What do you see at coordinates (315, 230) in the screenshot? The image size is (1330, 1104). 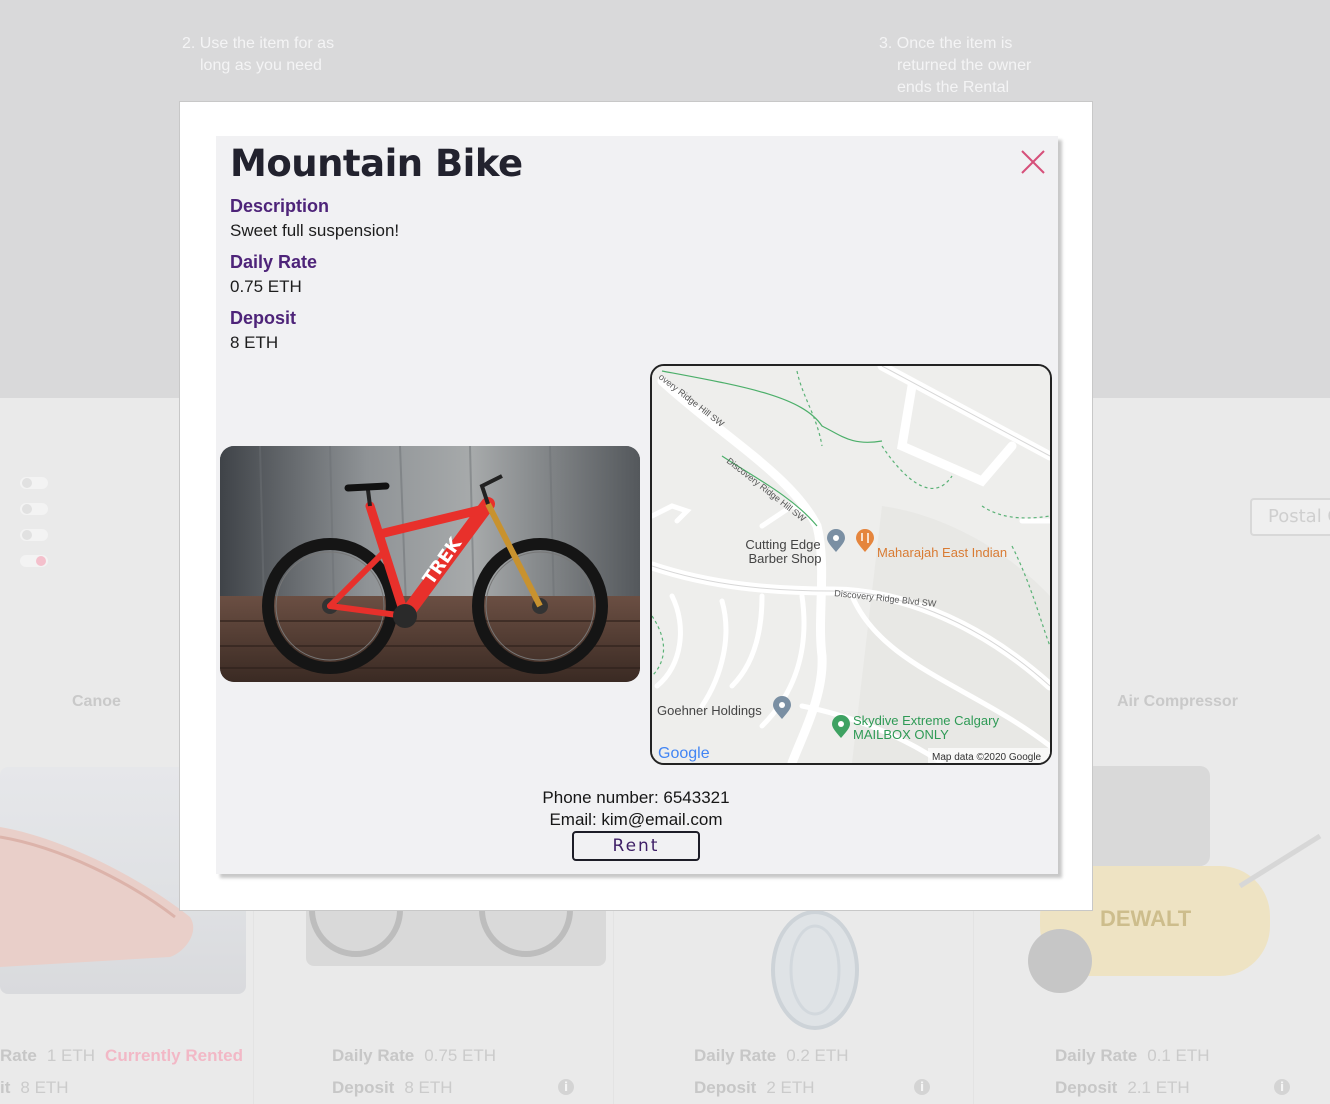 I see `description-value: Sweet full suspension!` at bounding box center [315, 230].